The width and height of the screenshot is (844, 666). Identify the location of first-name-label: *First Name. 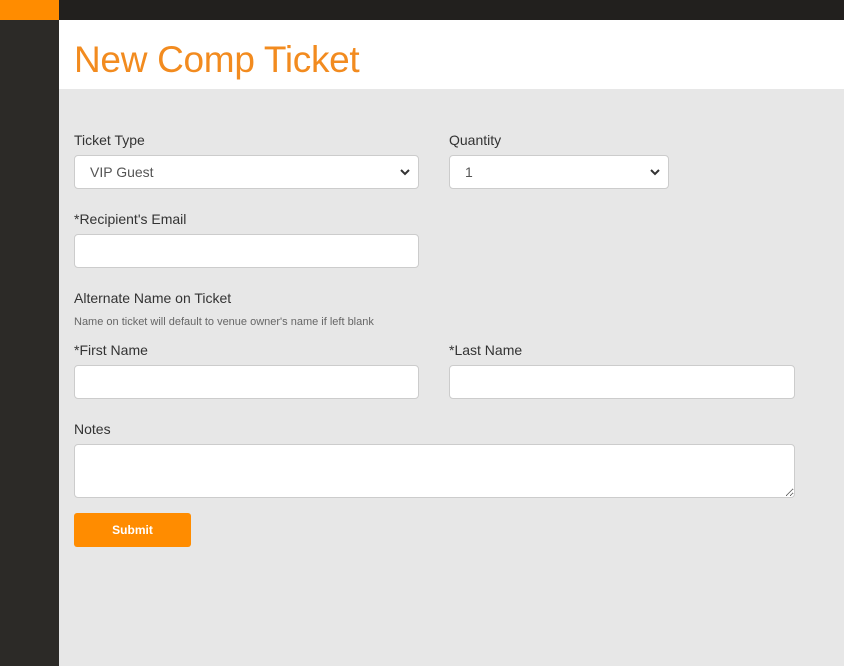
(111, 350).